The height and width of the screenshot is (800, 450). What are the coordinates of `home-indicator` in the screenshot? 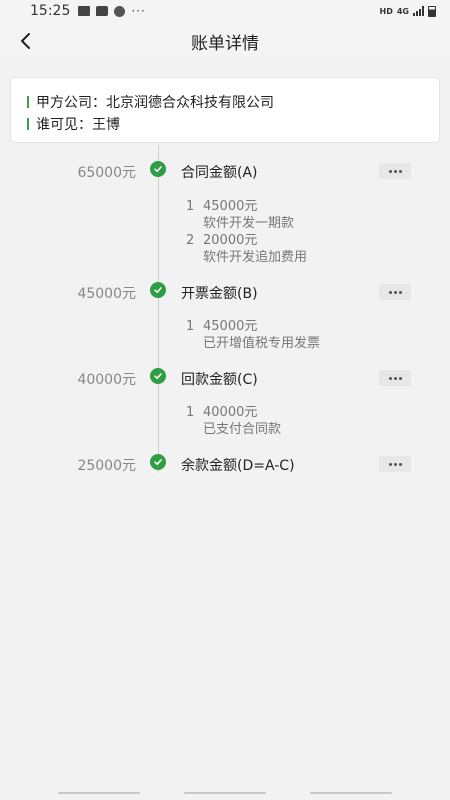 It's located at (225, 794).